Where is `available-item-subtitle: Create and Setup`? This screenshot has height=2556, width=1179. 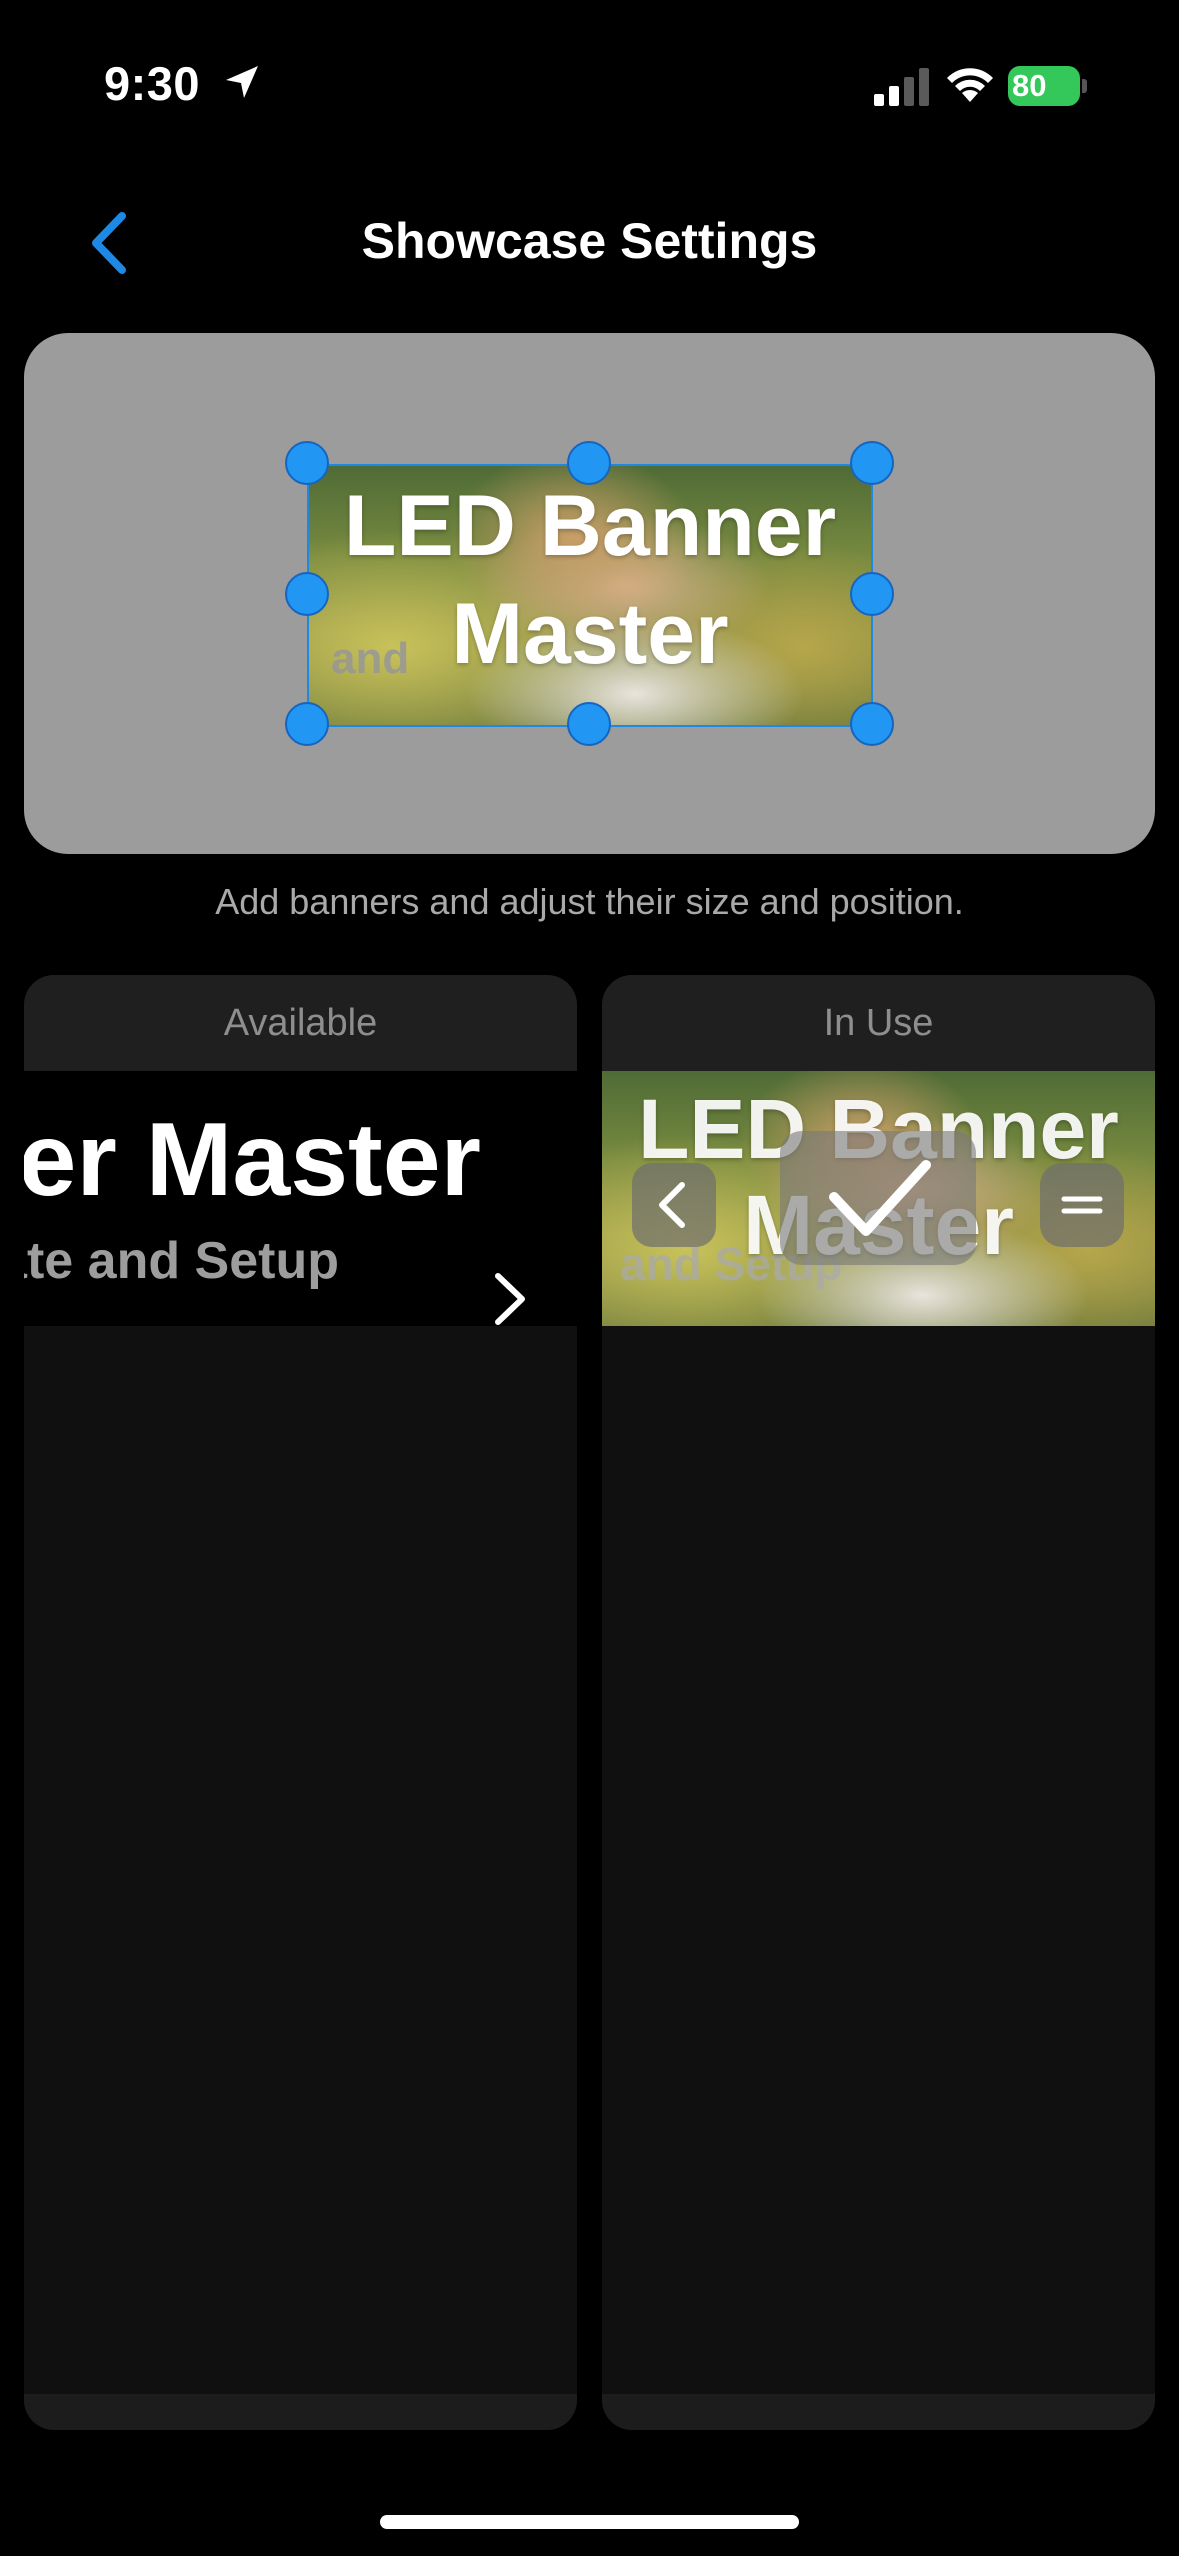 available-item-subtitle: Create and Setup is located at coordinates (181, 1261).